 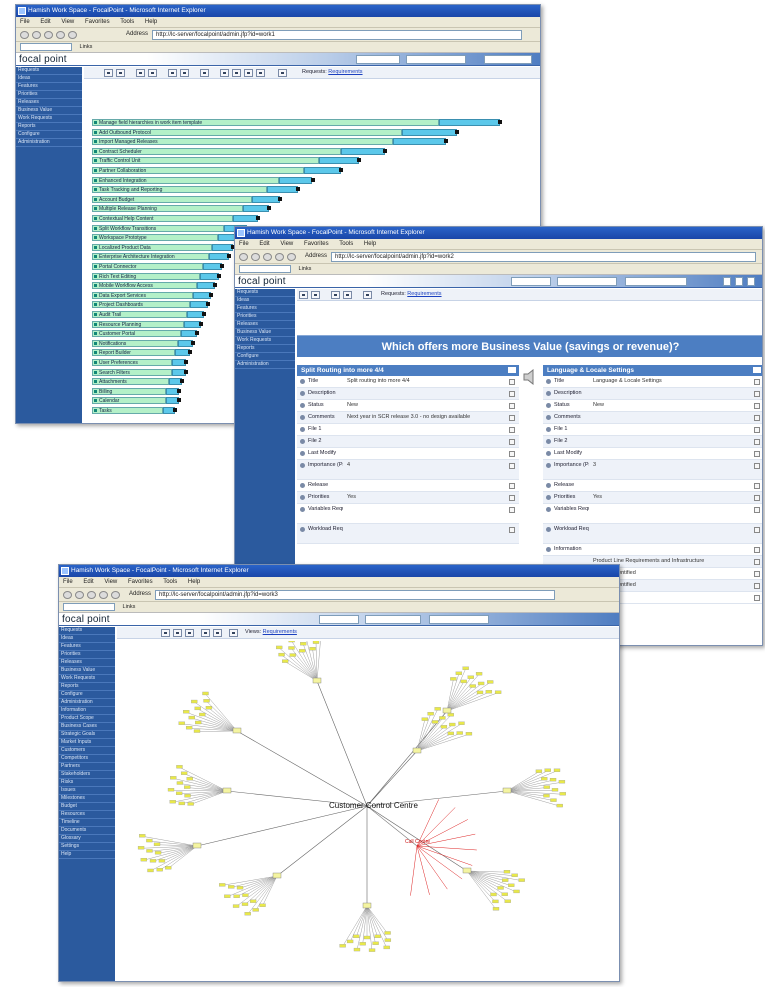 What do you see at coordinates (87, 639) in the screenshot?
I see `sidebar-item: Ideas` at bounding box center [87, 639].